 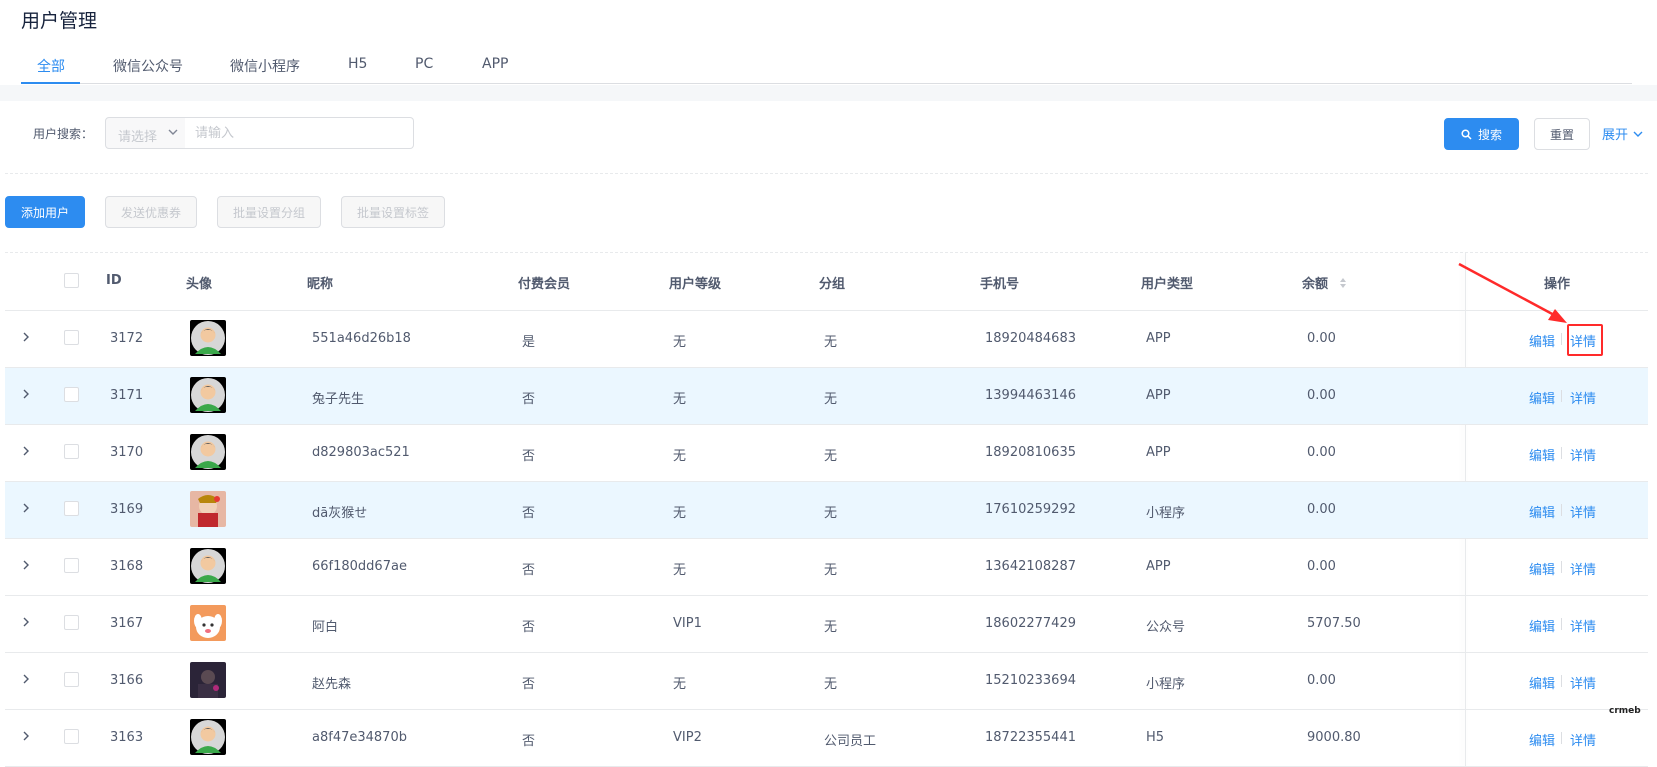 What do you see at coordinates (1030, 737) in the screenshot?
I see `cell-phone: 18722355441` at bounding box center [1030, 737].